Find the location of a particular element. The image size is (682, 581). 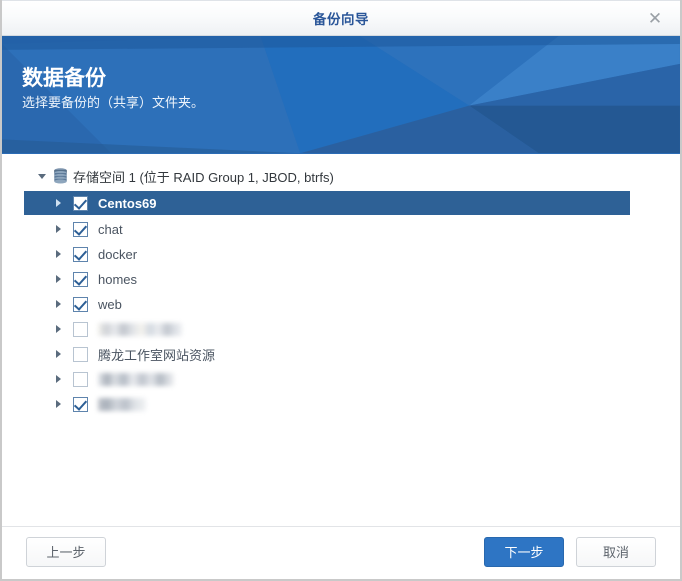

tree-root-label: 存储空间 1 (位于 RAID Group 1, JBOD, btrfs) is located at coordinates (203, 177).